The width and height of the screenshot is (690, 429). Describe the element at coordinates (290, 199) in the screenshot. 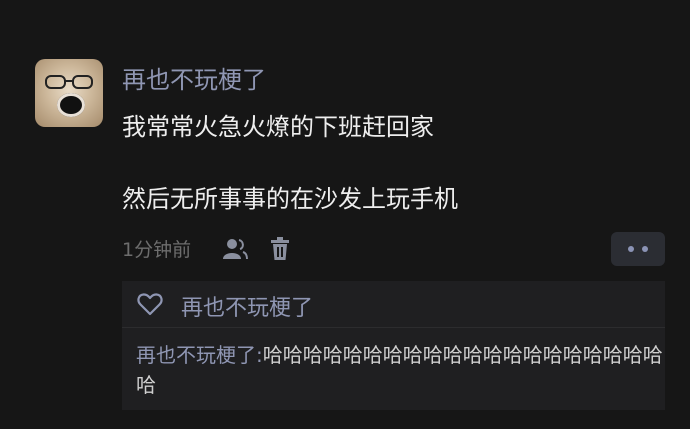

I see `post-content-line-2: 然后无所事事的在沙发上玩手机` at that location.